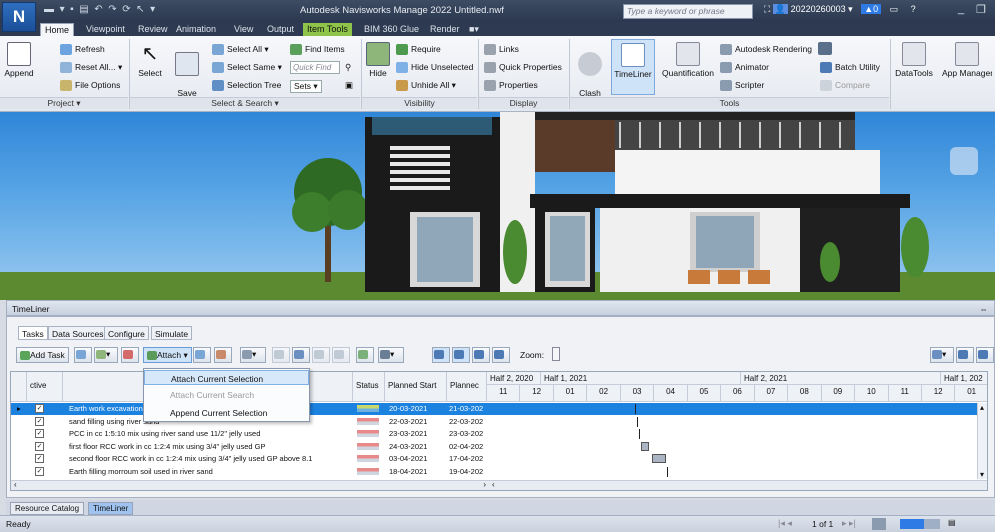 This screenshot has height=532, width=995. Describe the element at coordinates (468, 421) in the screenshot. I see `planned-end-cell: 22-03-202` at that location.